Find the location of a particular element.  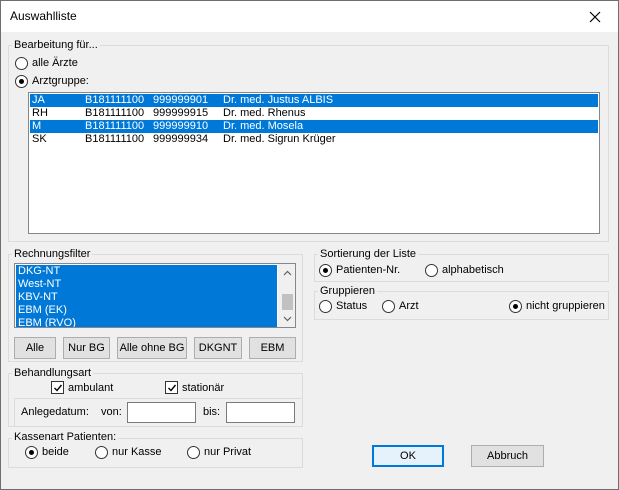

ambulant-checkbox-box is located at coordinates (57, 387).